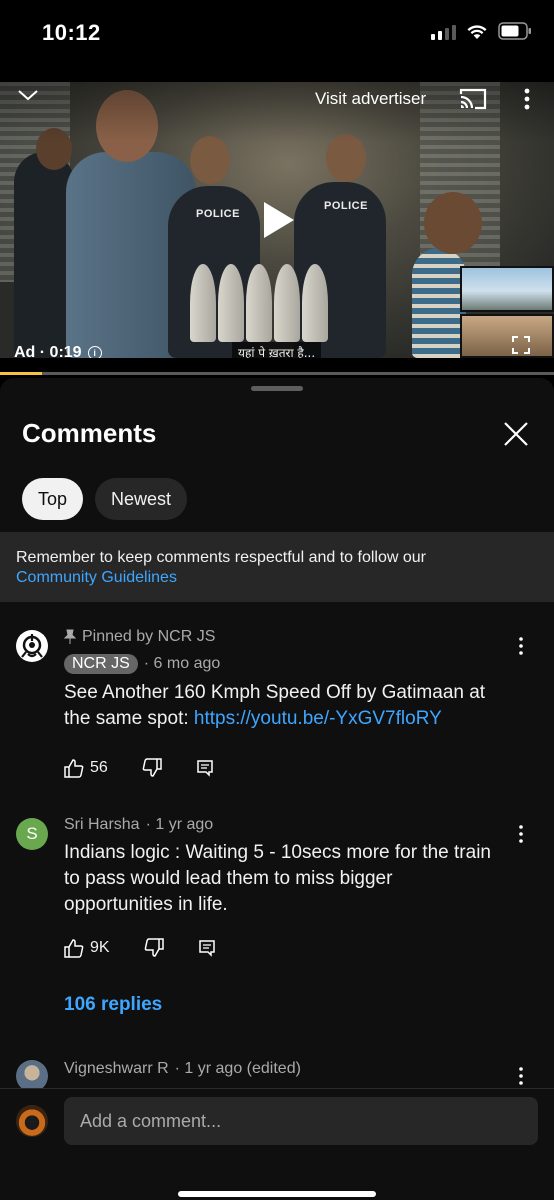 Image resolution: width=554 pixels, height=1200 pixels. Describe the element at coordinates (70, 636) in the screenshot. I see `pin-icon` at that location.